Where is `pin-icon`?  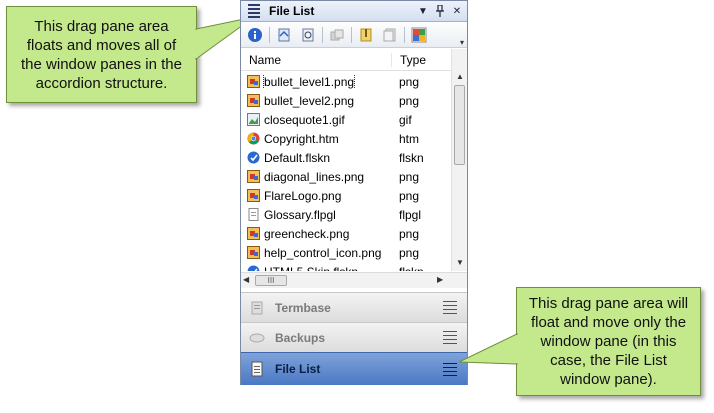 pin-icon is located at coordinates (440, 11).